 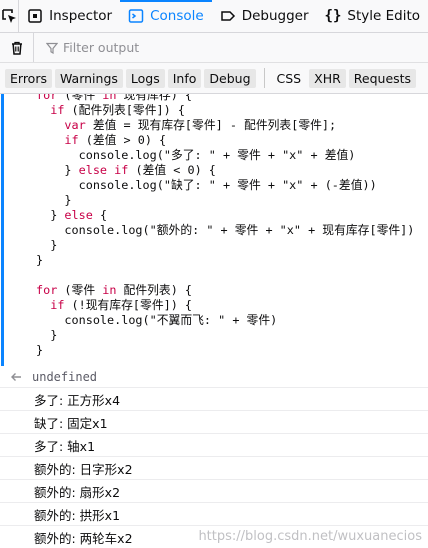 I want to click on filter-divider, so click(x=264, y=78).